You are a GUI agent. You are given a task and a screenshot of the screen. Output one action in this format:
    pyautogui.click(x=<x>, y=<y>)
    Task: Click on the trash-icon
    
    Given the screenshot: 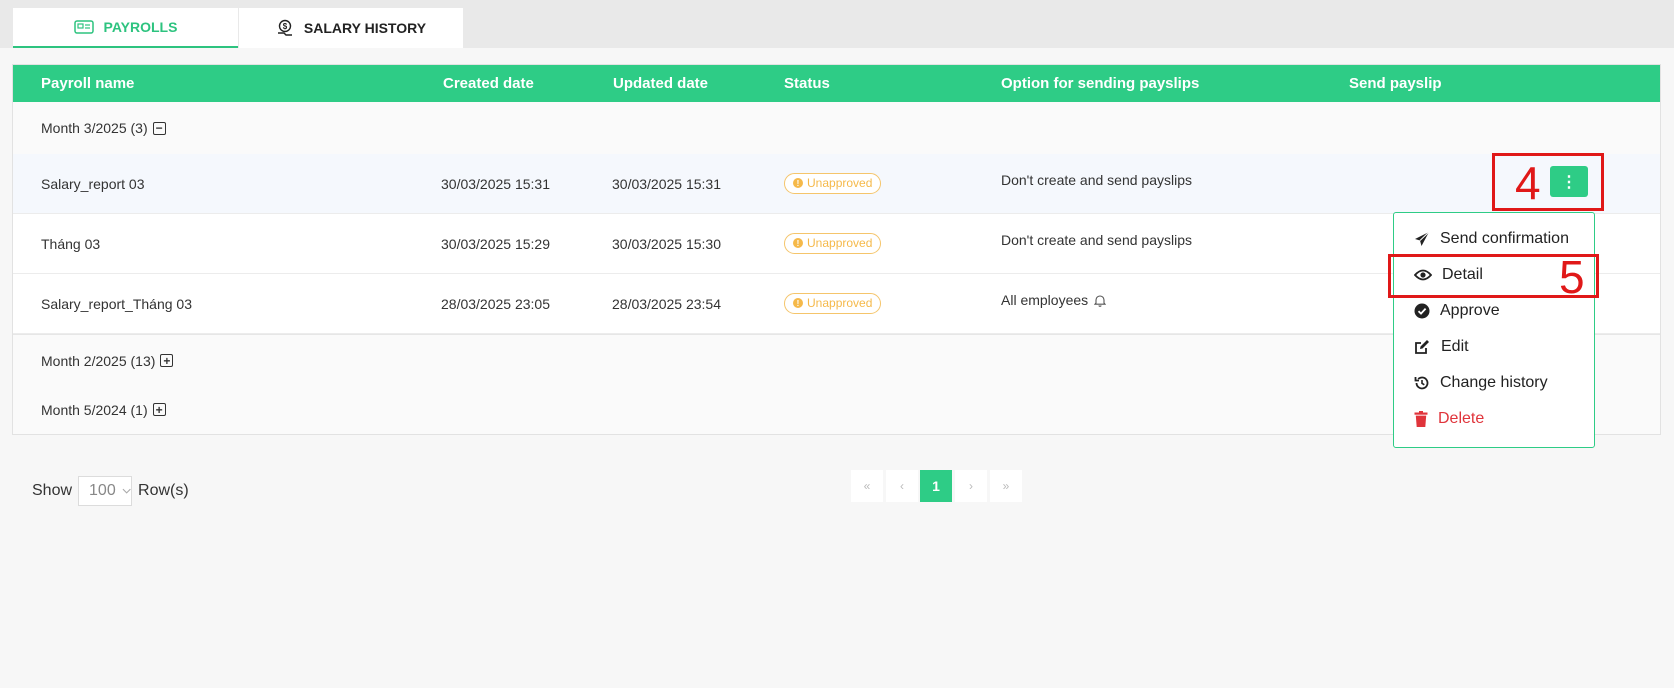 What is the action you would take?
    pyautogui.click(x=1421, y=419)
    